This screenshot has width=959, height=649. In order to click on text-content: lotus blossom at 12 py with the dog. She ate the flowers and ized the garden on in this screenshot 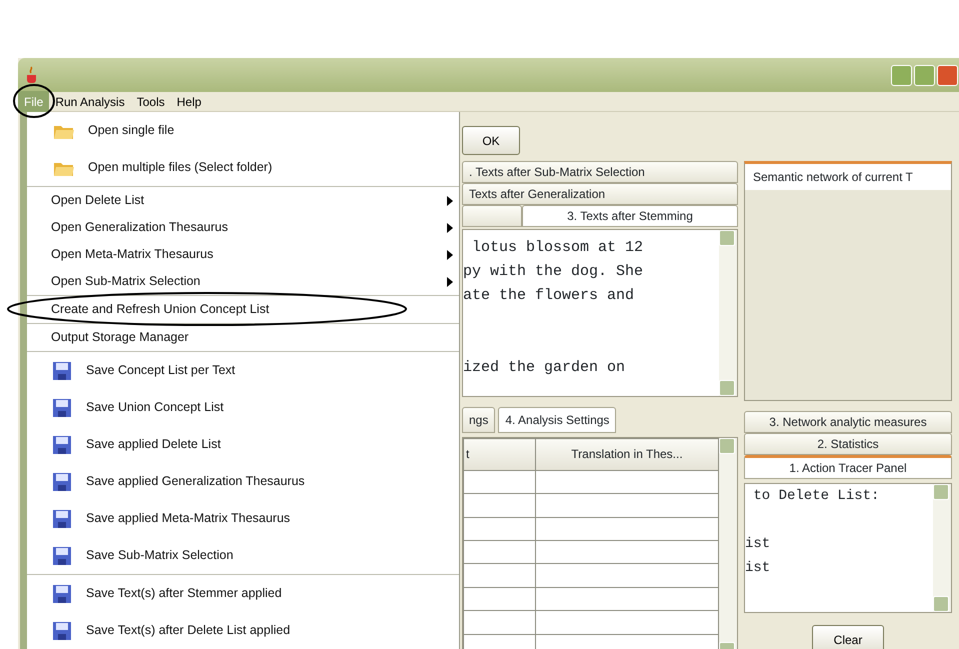, I will do `click(553, 308)`.